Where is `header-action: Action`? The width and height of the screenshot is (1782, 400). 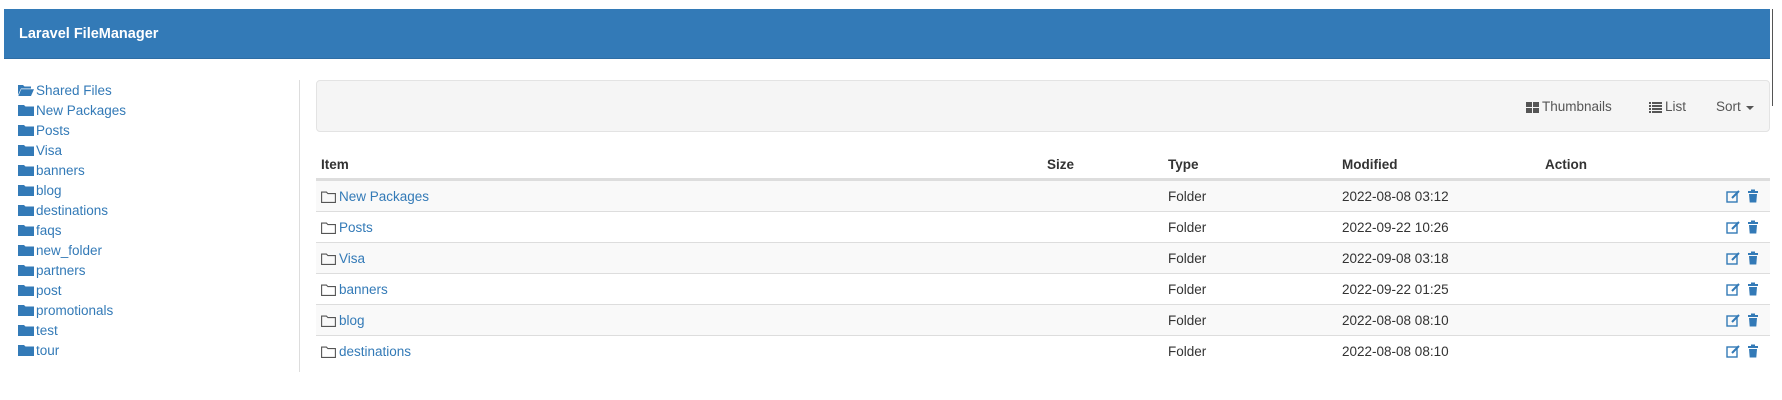
header-action: Action is located at coordinates (1566, 164).